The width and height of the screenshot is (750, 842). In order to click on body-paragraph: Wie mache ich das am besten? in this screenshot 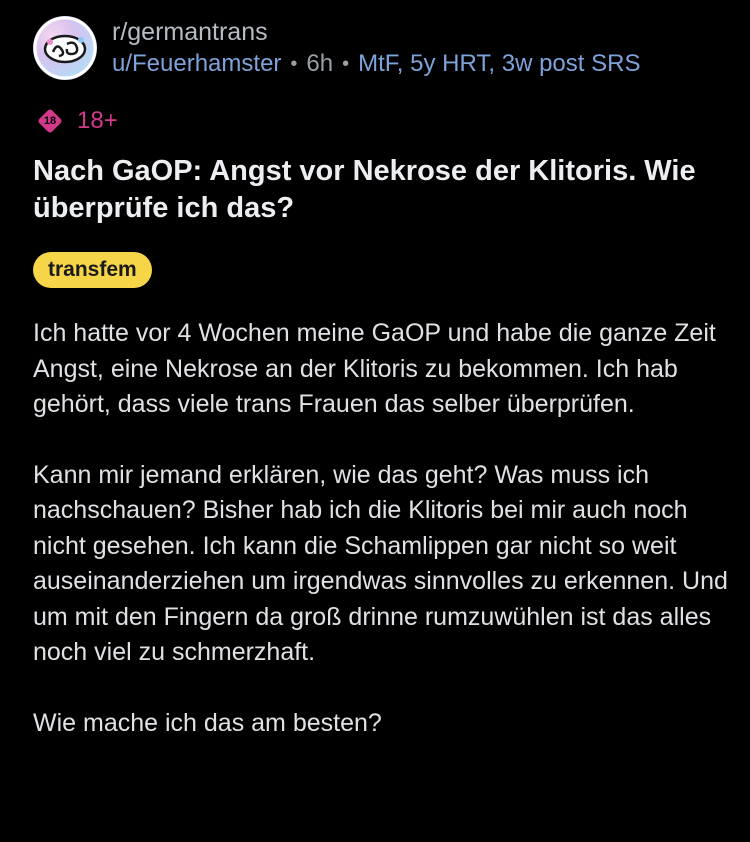, I will do `click(207, 722)`.